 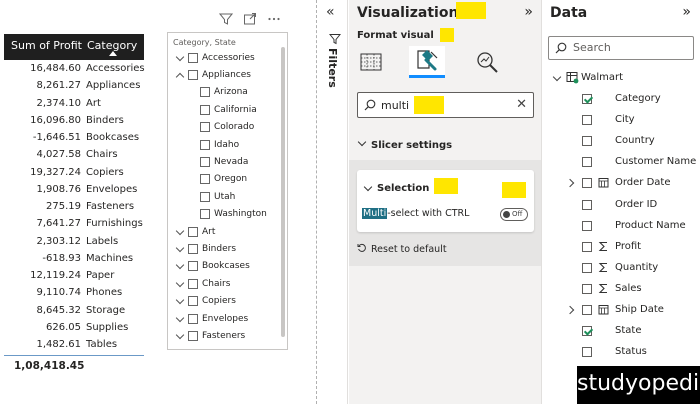 I want to click on slicer-state-item: California, so click(x=227, y=109).